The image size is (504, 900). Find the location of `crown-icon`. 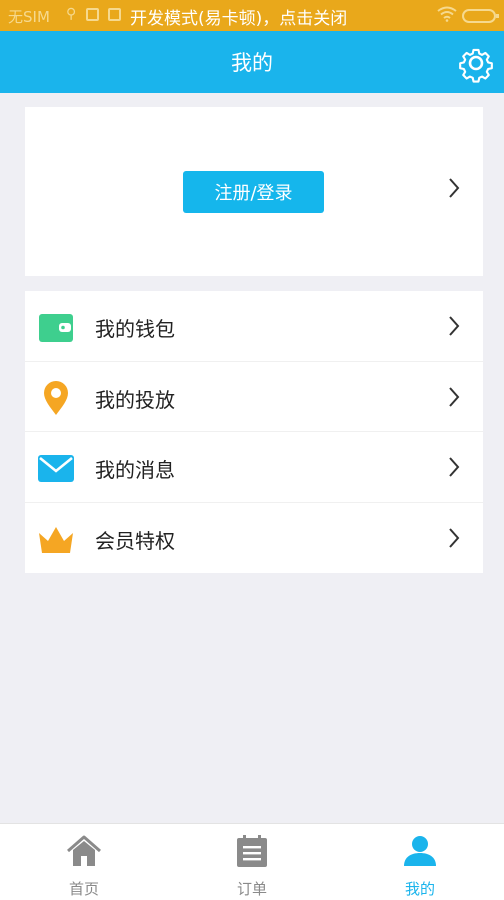

crown-icon is located at coordinates (56, 539).